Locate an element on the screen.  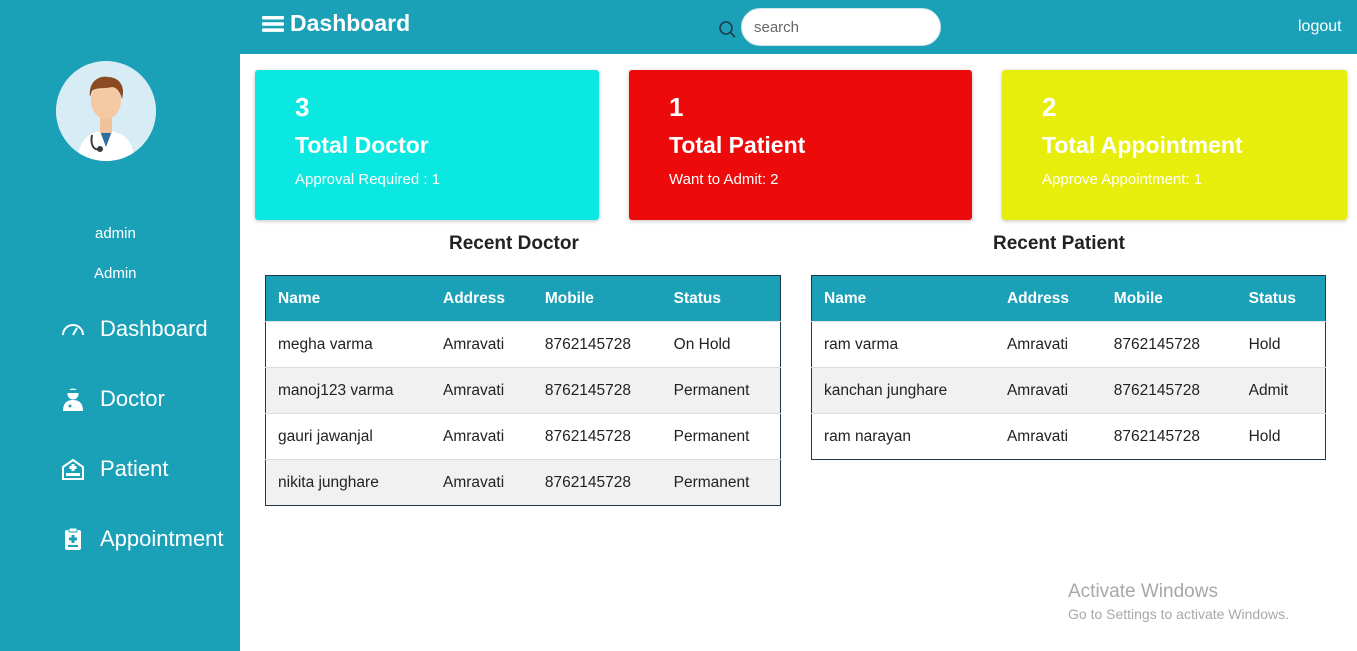
sidebar-item-patient: Patient is located at coordinates (114, 469).